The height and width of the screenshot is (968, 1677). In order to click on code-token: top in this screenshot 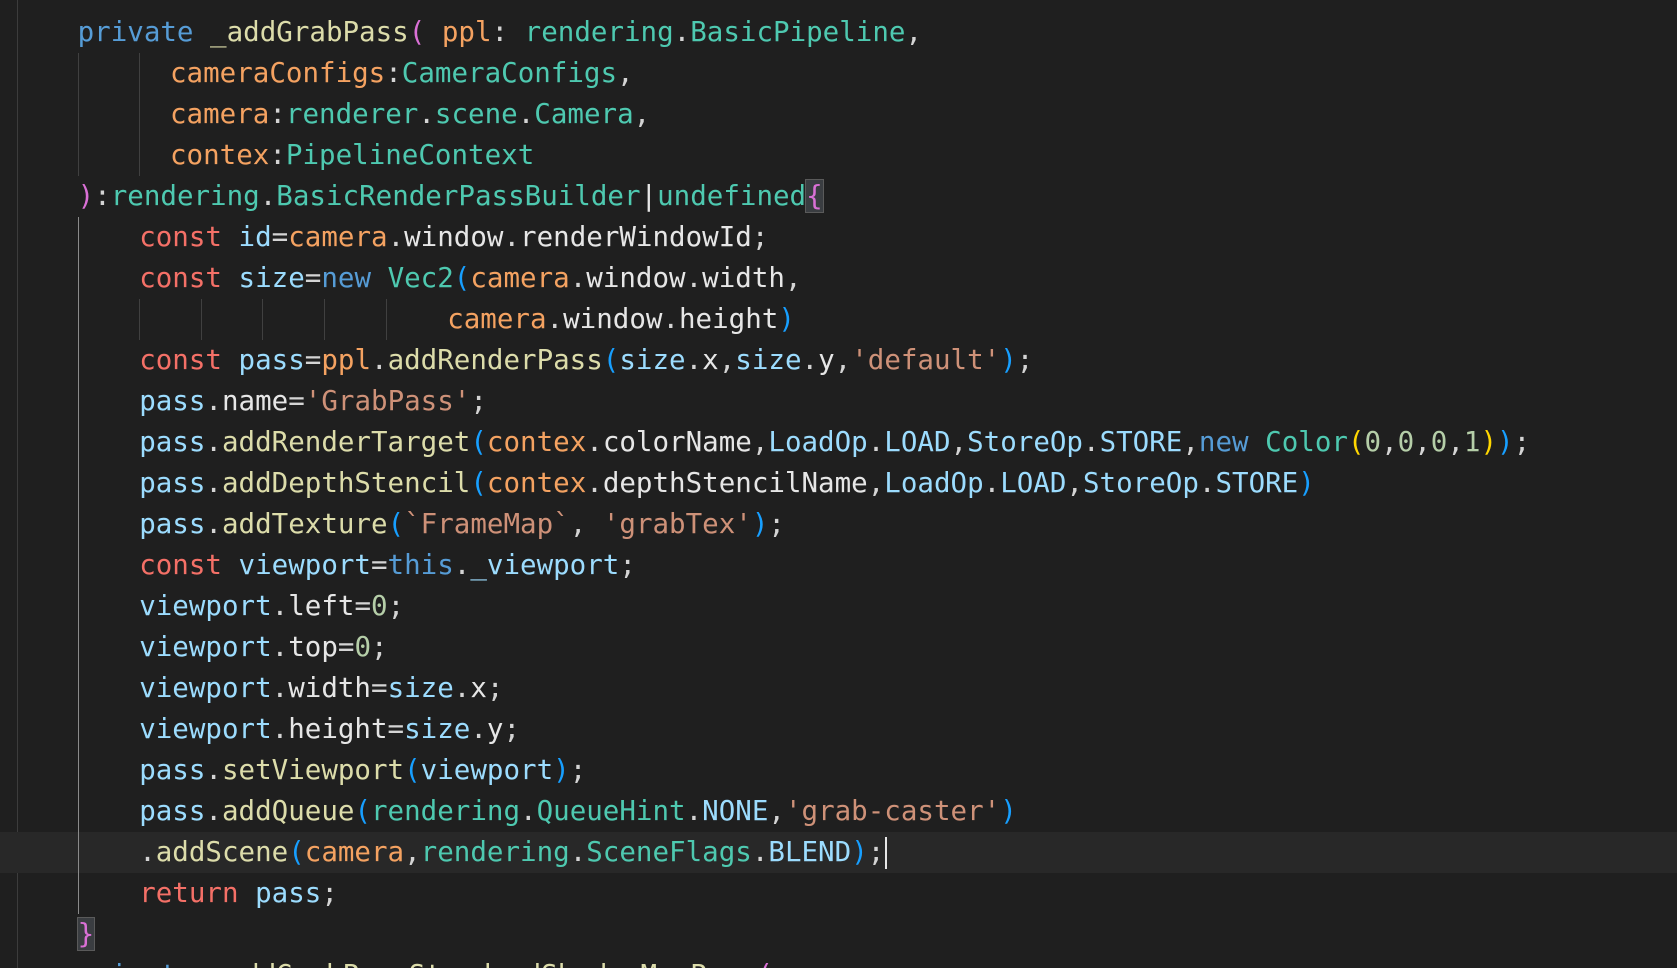, I will do `click(313, 647)`.